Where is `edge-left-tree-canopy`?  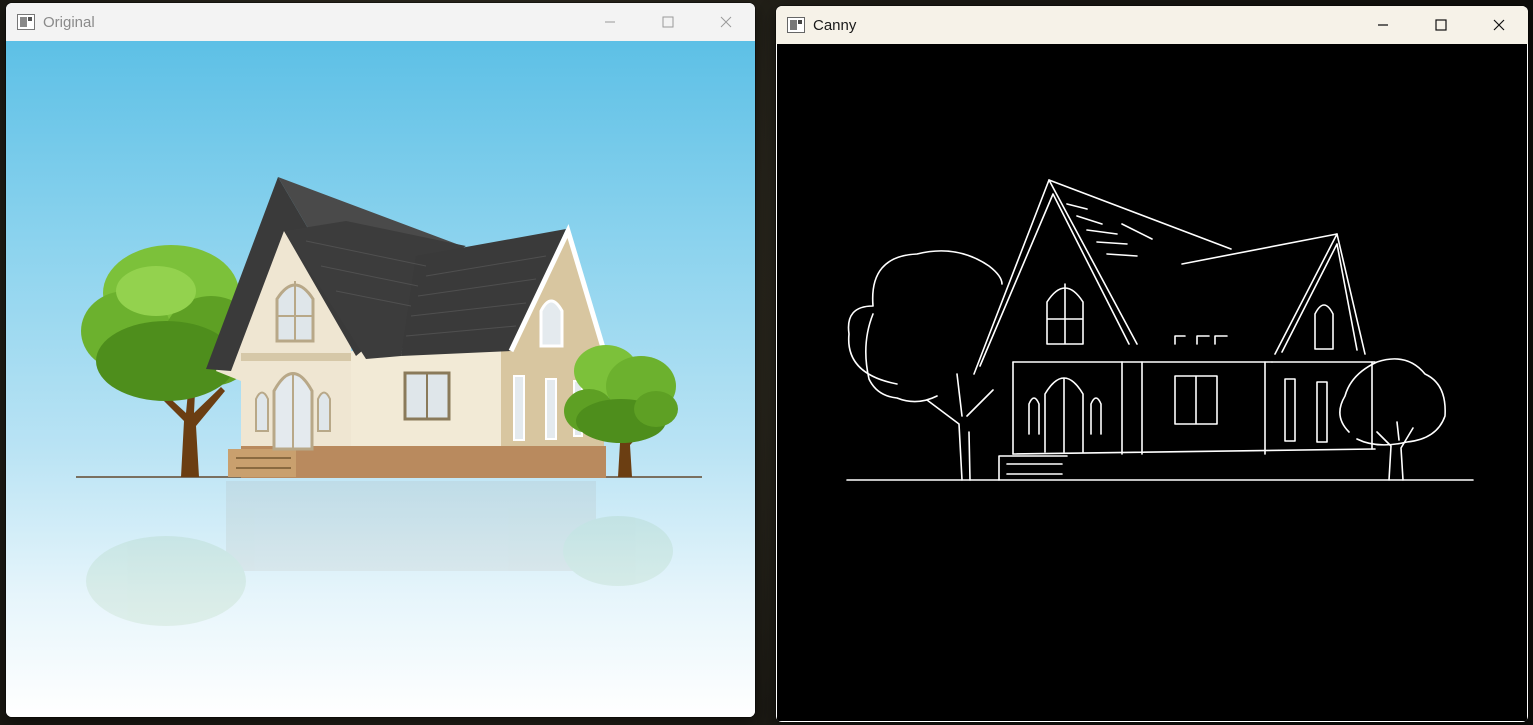
edge-left-tree-canopy is located at coordinates (925, 326).